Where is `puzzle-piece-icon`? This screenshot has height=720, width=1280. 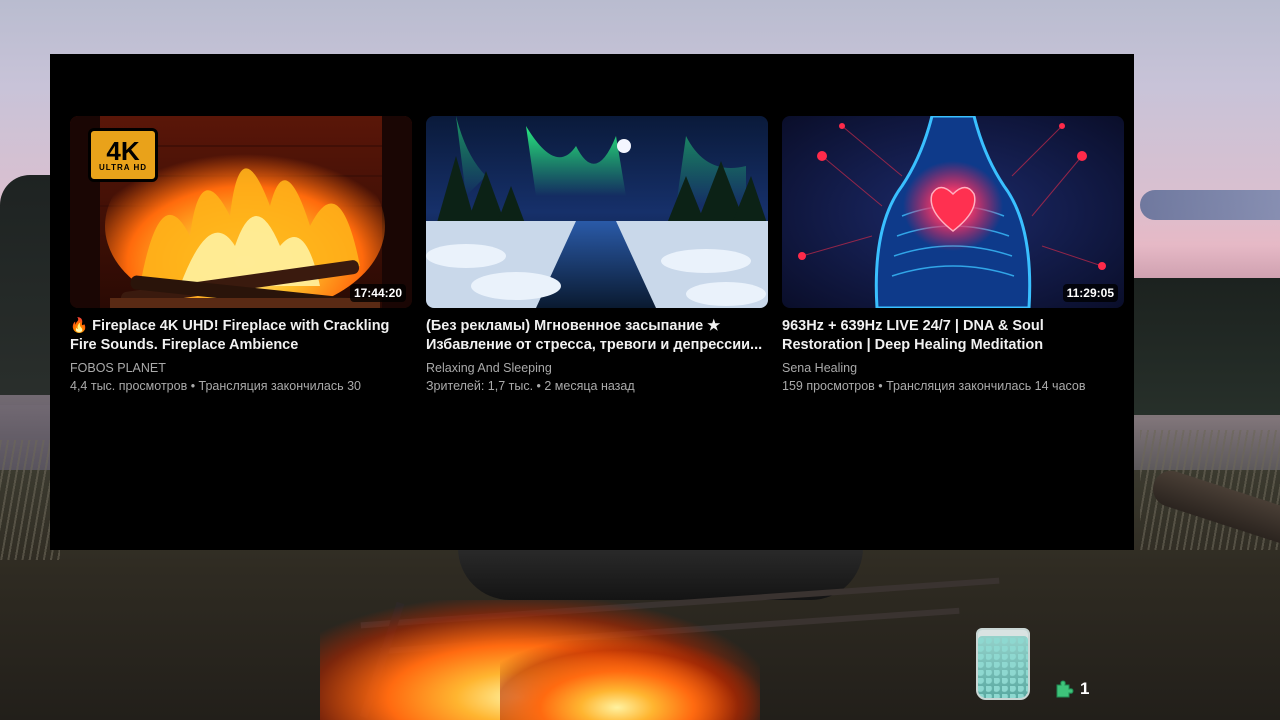 puzzle-piece-icon is located at coordinates (1065, 689).